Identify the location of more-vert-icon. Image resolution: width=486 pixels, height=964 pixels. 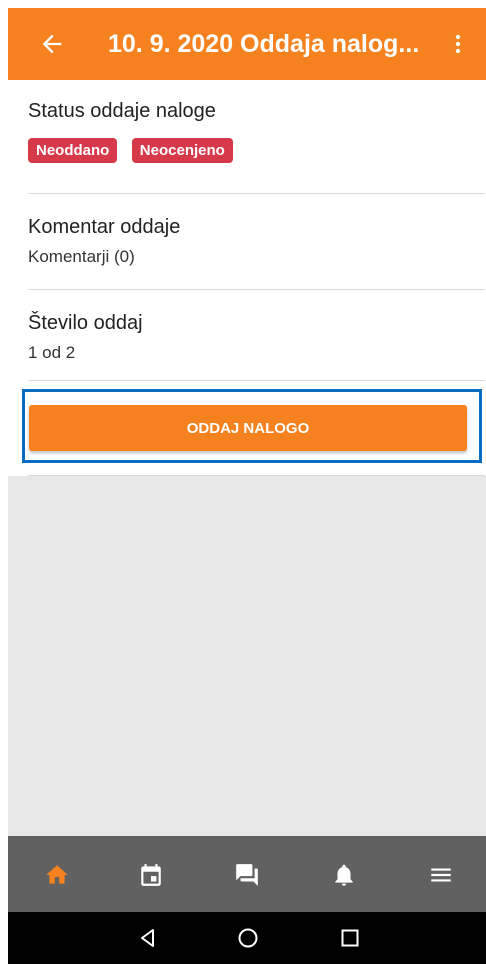
(458, 44).